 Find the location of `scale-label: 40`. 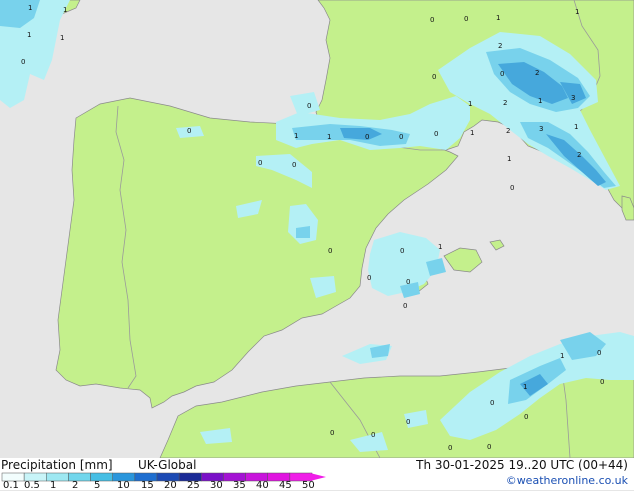

scale-label: 40 is located at coordinates (262, 485).